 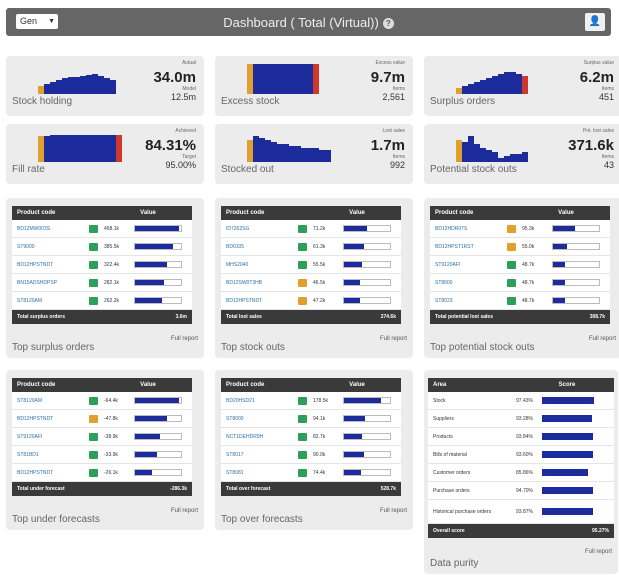 I want to click on score-bar-fill, so click(x=565, y=472).